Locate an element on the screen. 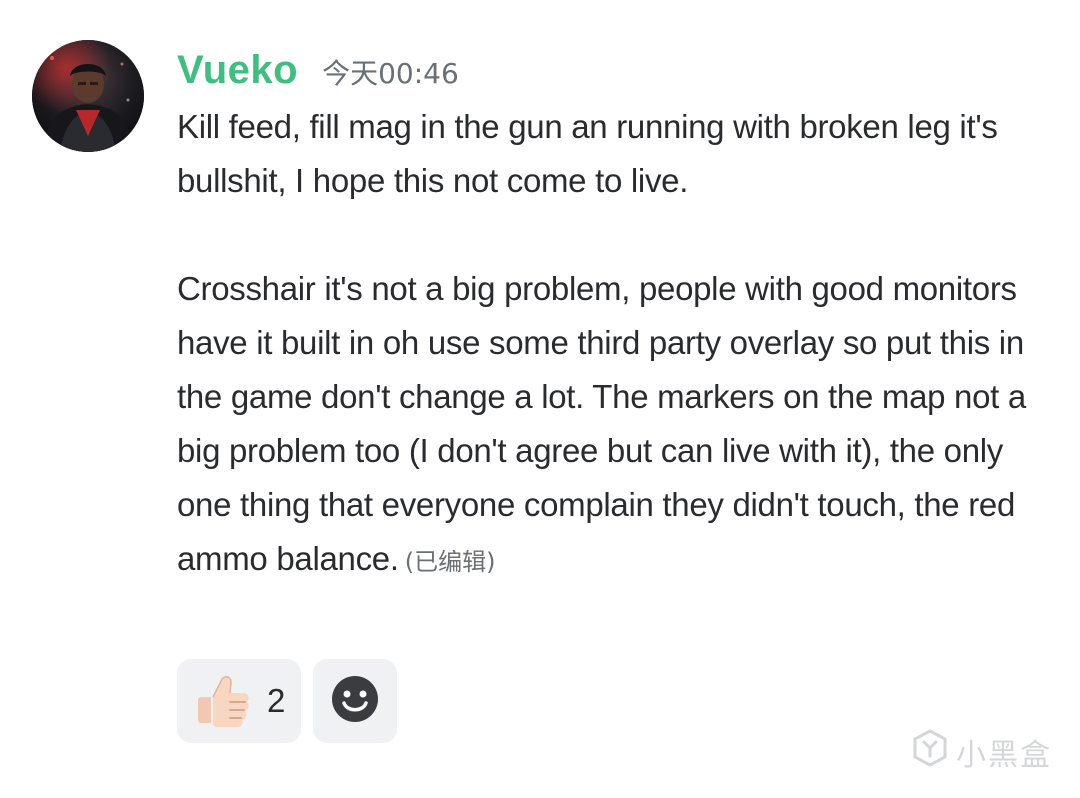 This screenshot has width=1080, height=798. avatar-image is located at coordinates (88, 96).